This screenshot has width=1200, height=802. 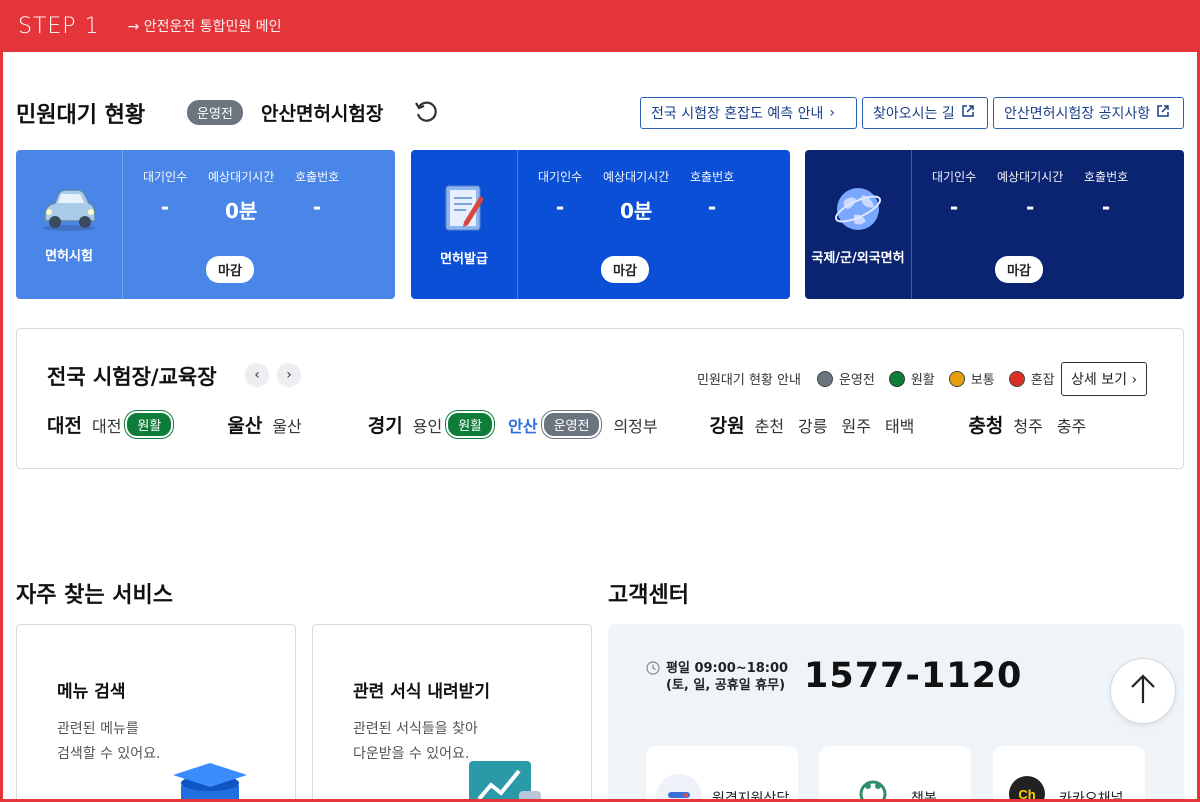 I want to click on region-gangwon: 강원, so click(x=727, y=426).